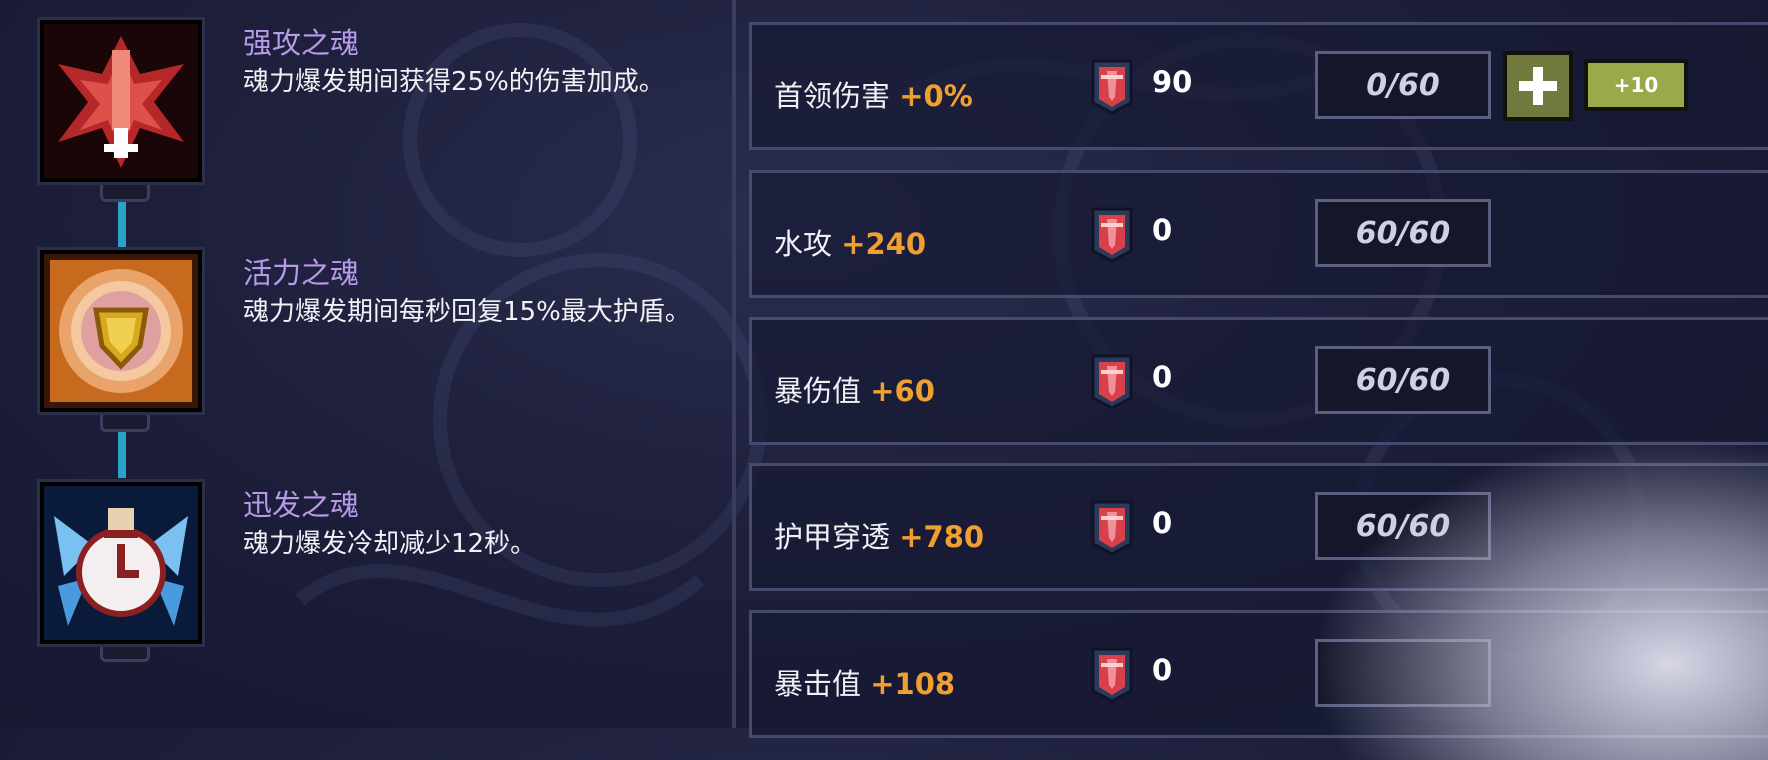  I want to click on panel-divider, so click(734, 364).